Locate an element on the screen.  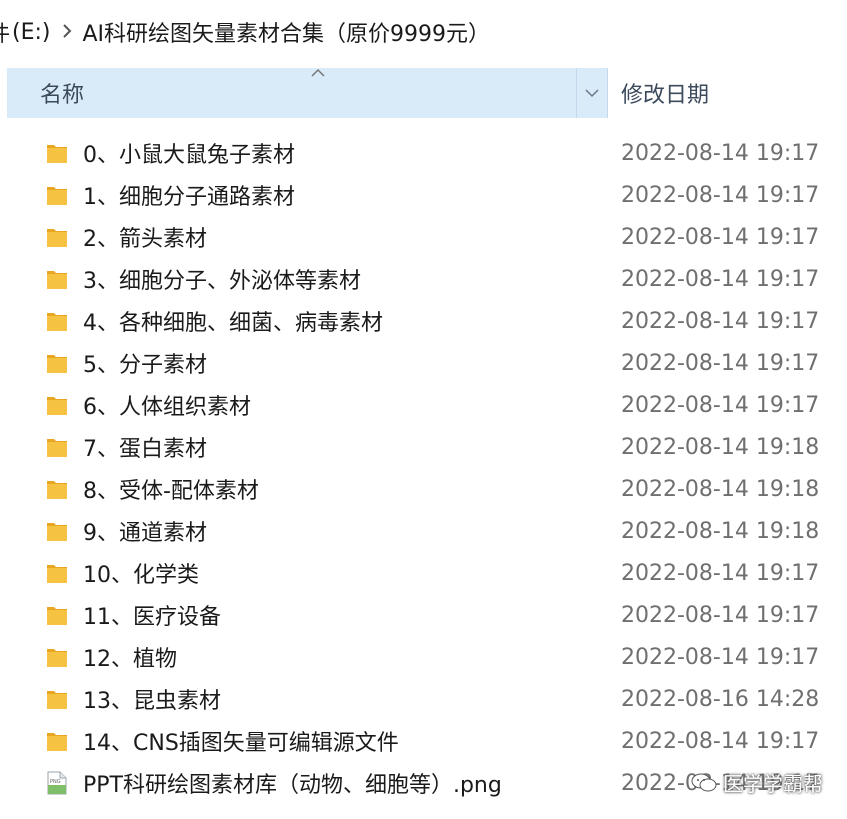
file-row: 0、小鼠大鼠兔子素材 2022-08-14 19:17 is located at coordinates (423, 153).